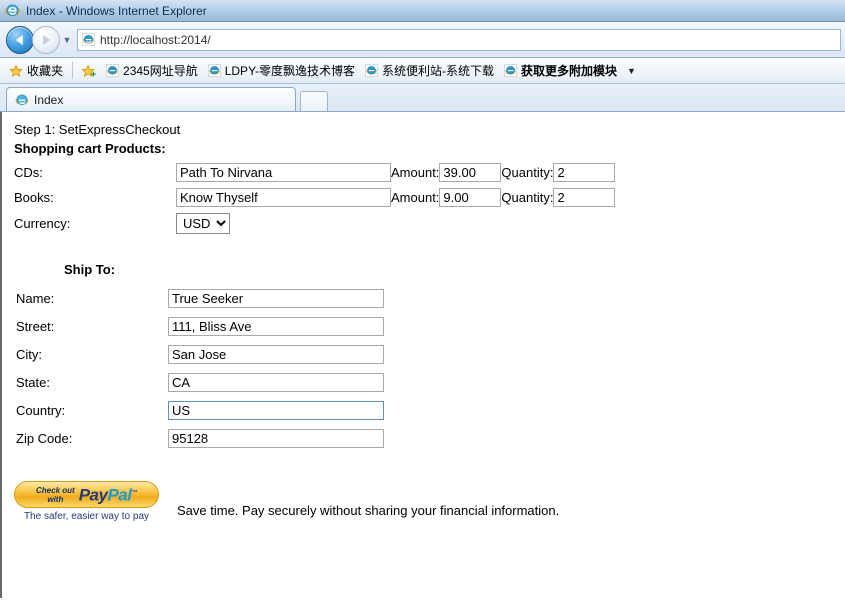 This screenshot has width=845, height=614. What do you see at coordinates (88, 39) in the screenshot?
I see `page-favicon-icon` at bounding box center [88, 39].